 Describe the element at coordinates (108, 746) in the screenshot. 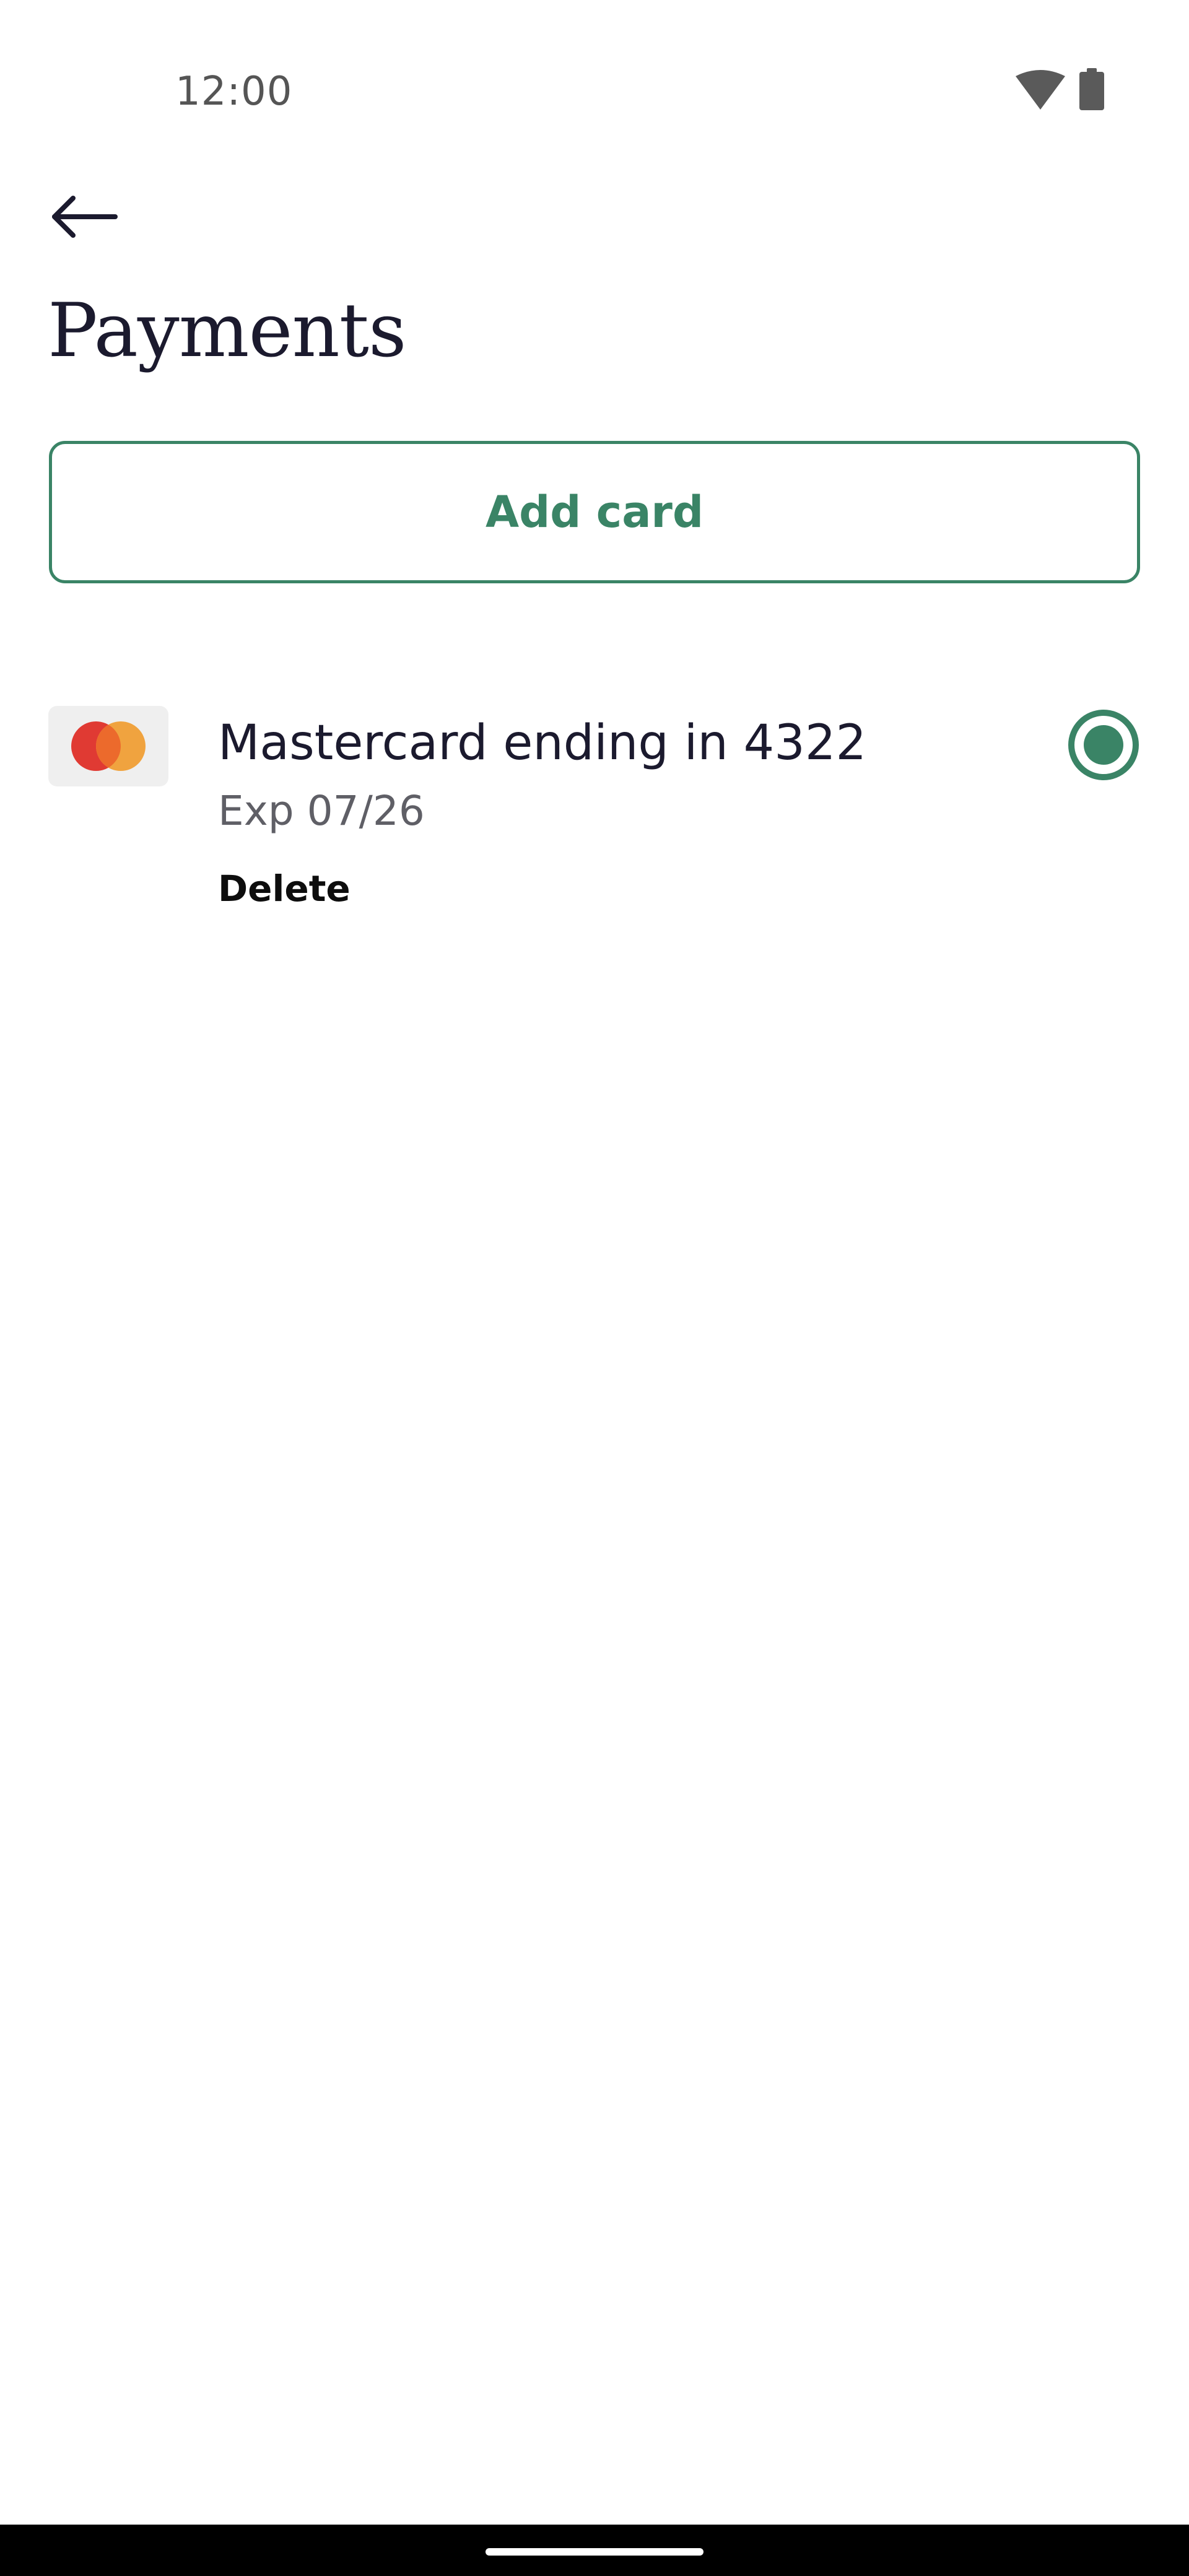

I see `mastercard-icon` at that location.